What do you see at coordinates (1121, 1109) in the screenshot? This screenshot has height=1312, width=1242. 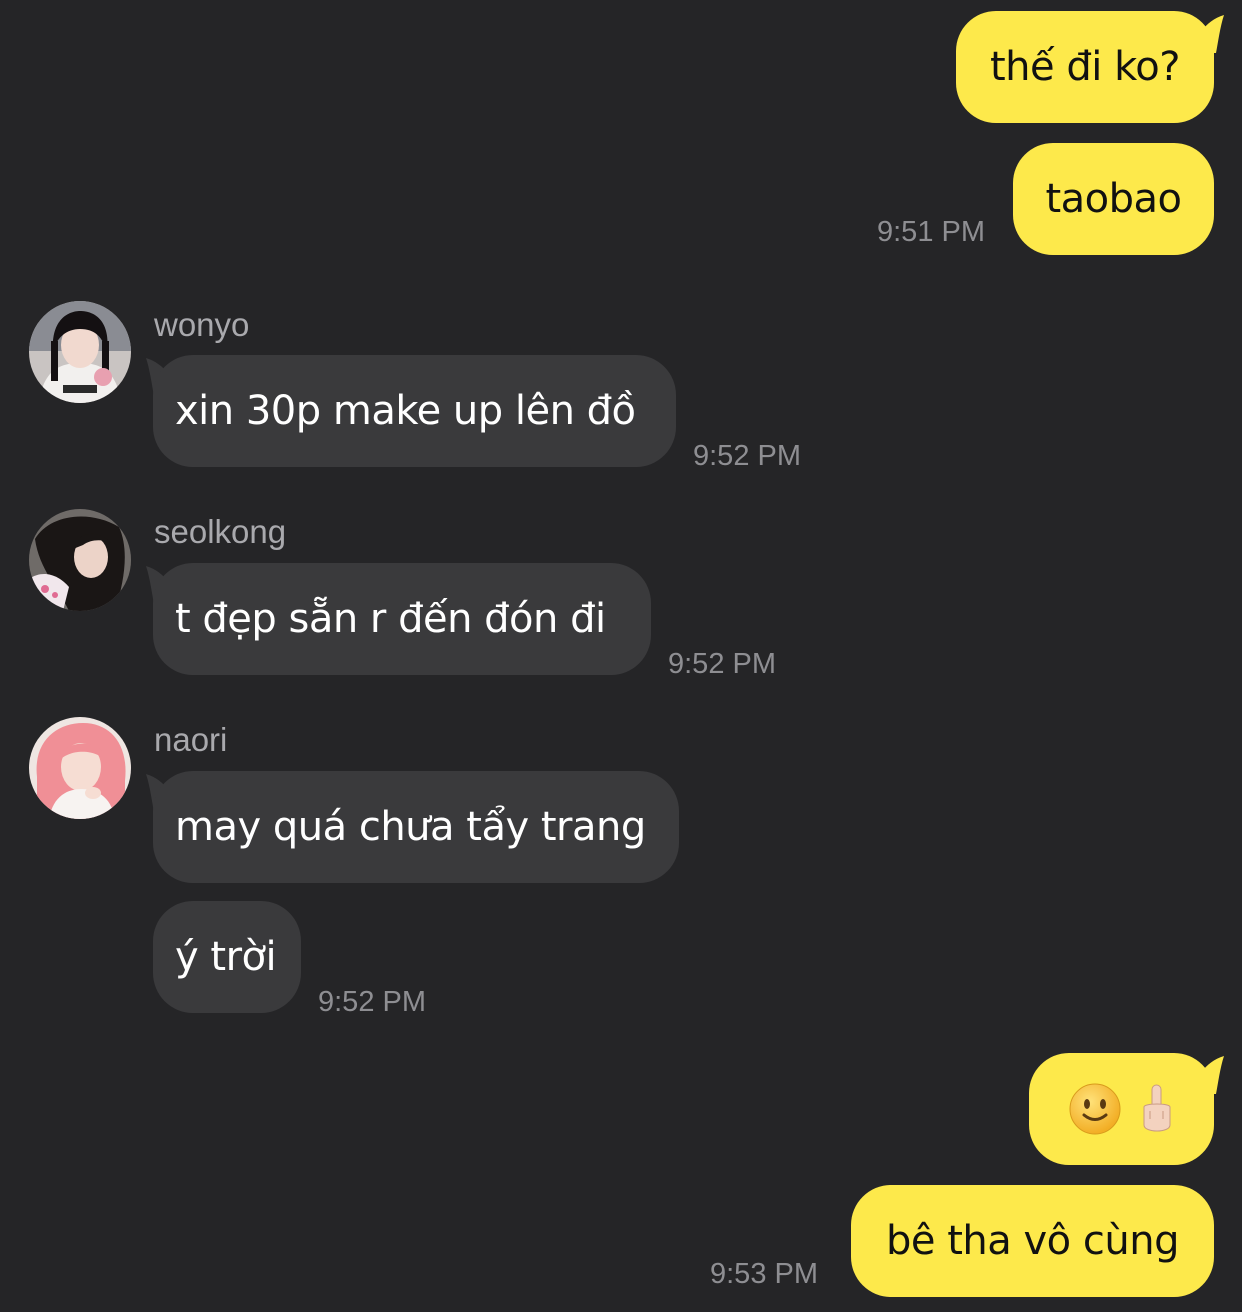 I see `outgoing-message` at bounding box center [1121, 1109].